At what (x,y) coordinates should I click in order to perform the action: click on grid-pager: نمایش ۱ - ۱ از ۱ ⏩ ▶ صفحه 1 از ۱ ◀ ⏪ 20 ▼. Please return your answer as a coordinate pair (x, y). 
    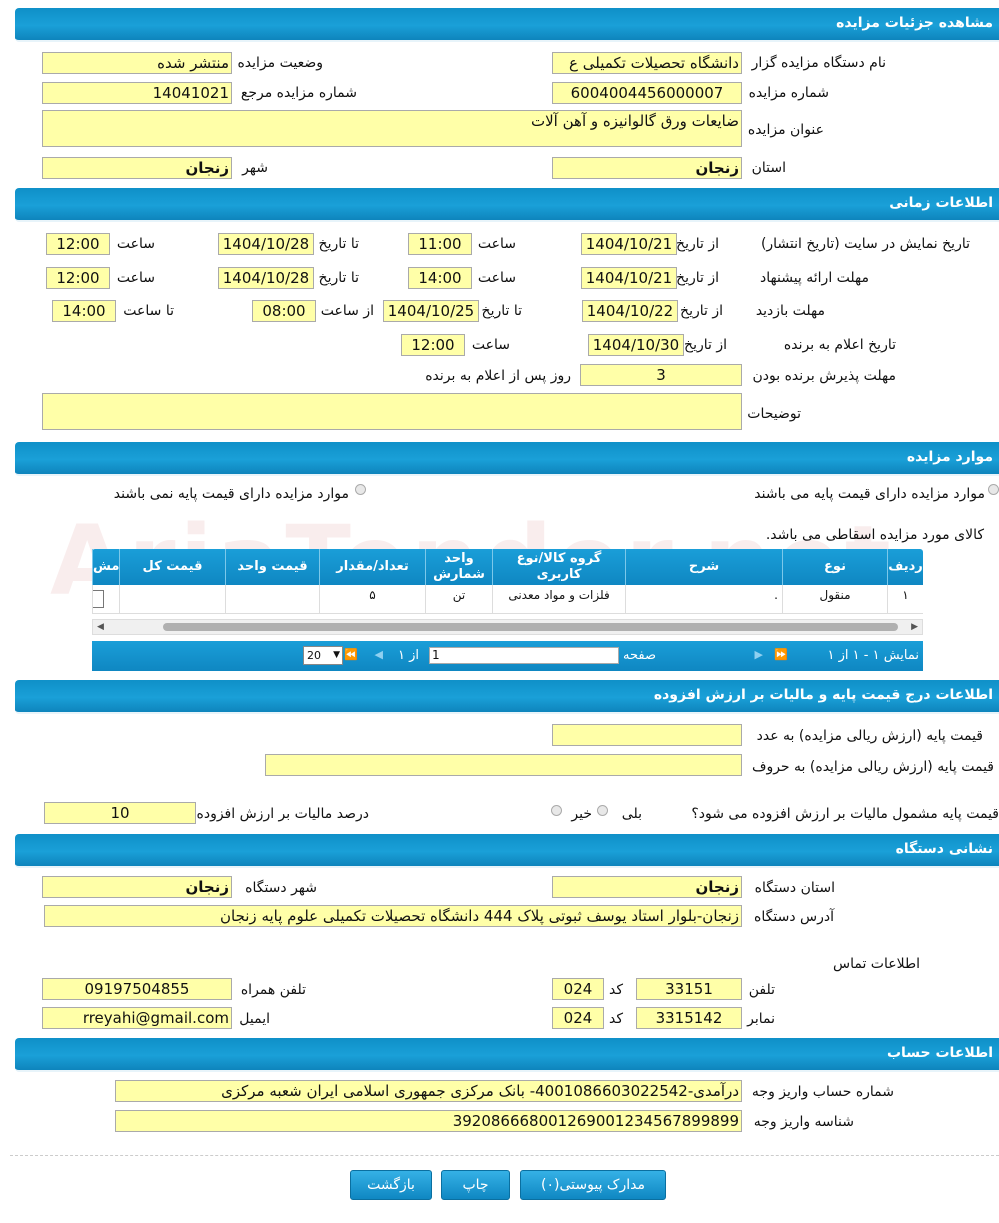
    Looking at the image, I should click on (507, 656).